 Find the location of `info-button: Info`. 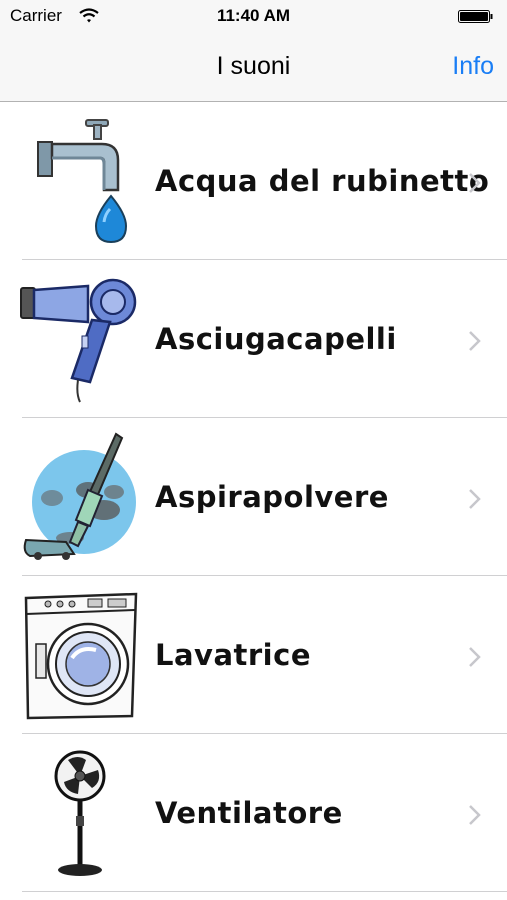

info-button: Info is located at coordinates (473, 66).